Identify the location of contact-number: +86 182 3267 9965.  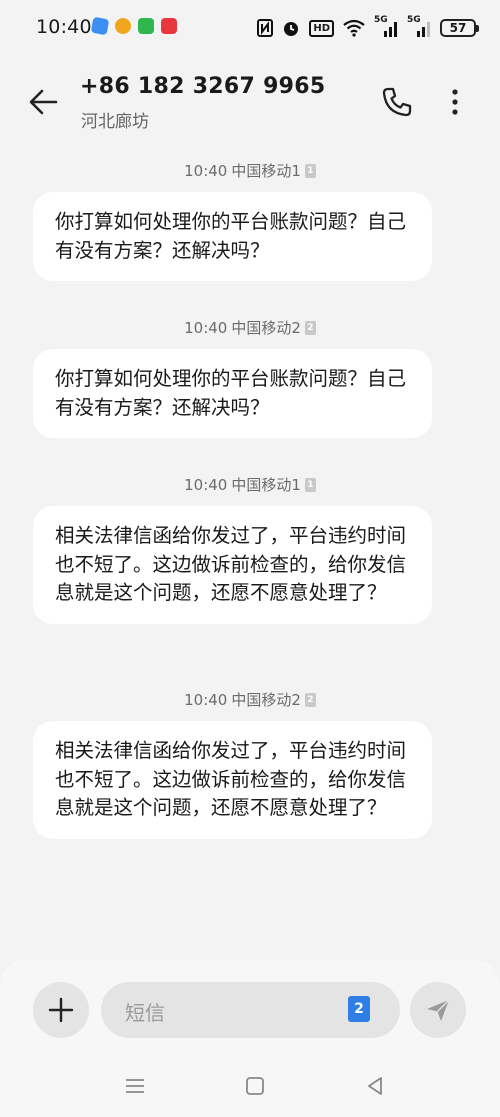
(203, 86).